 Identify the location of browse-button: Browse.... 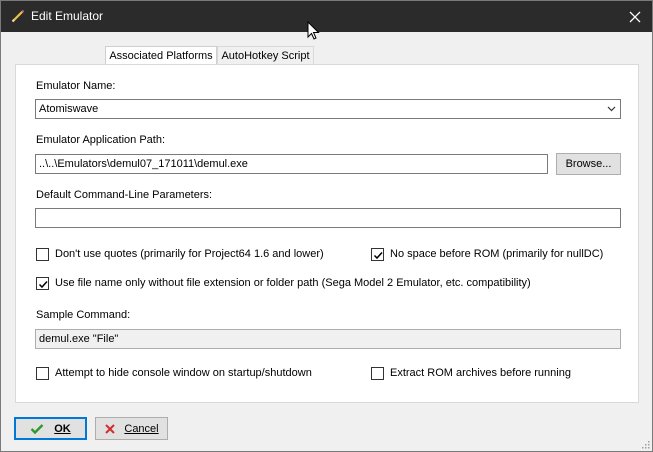
(588, 164).